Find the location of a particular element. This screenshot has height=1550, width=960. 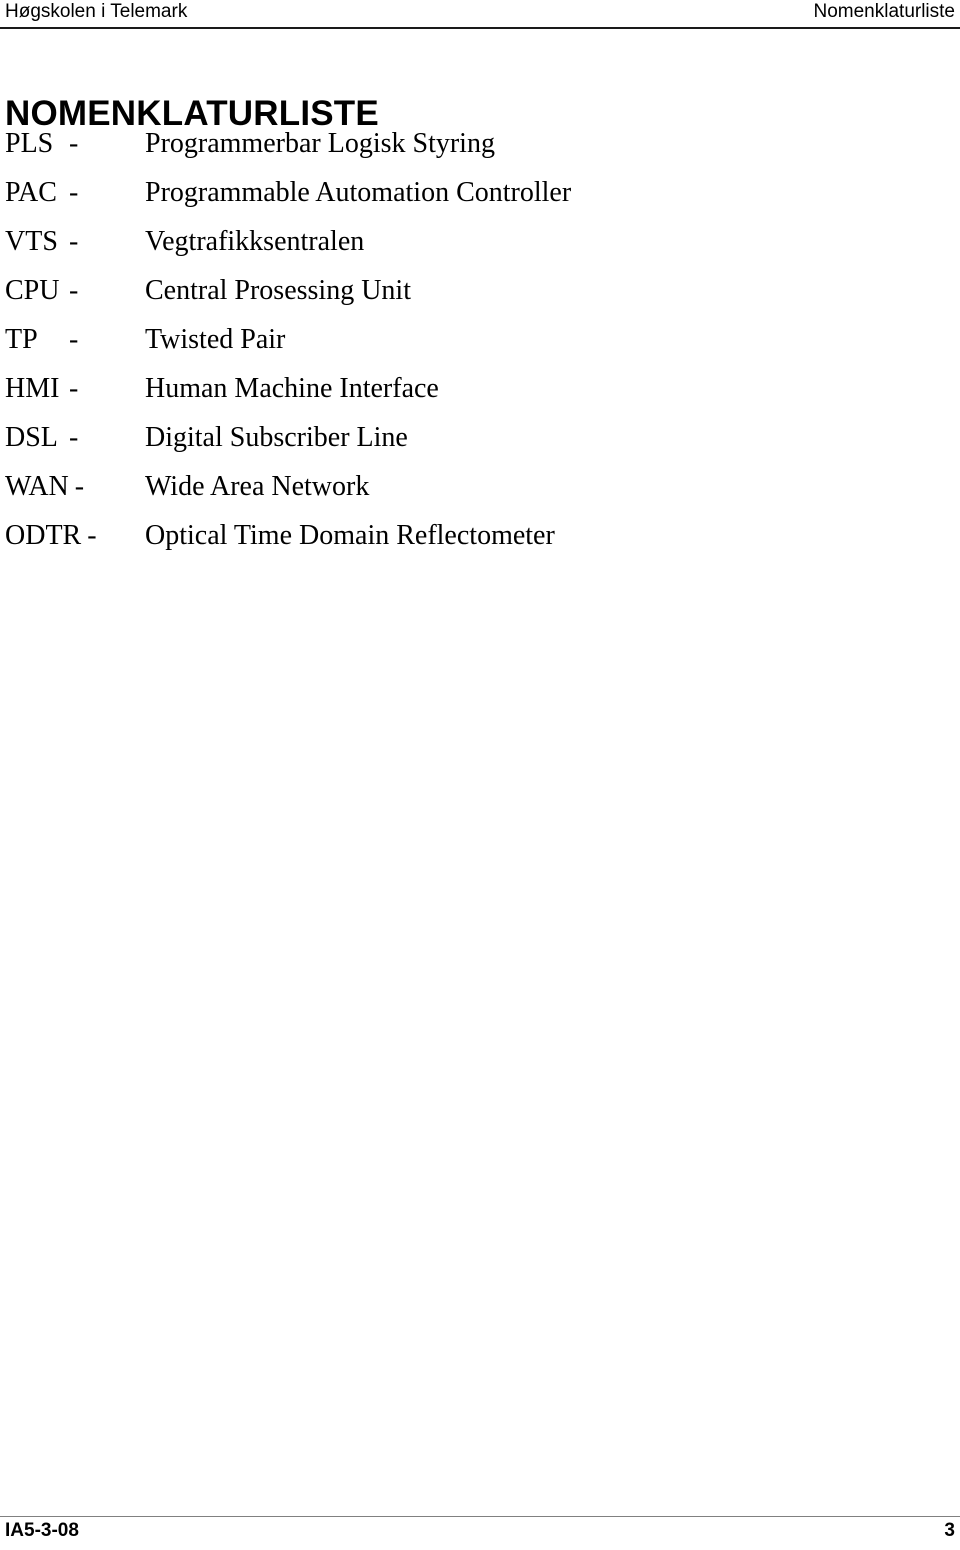

list-item: WAN - Wide Area Network is located at coordinates (455, 495).